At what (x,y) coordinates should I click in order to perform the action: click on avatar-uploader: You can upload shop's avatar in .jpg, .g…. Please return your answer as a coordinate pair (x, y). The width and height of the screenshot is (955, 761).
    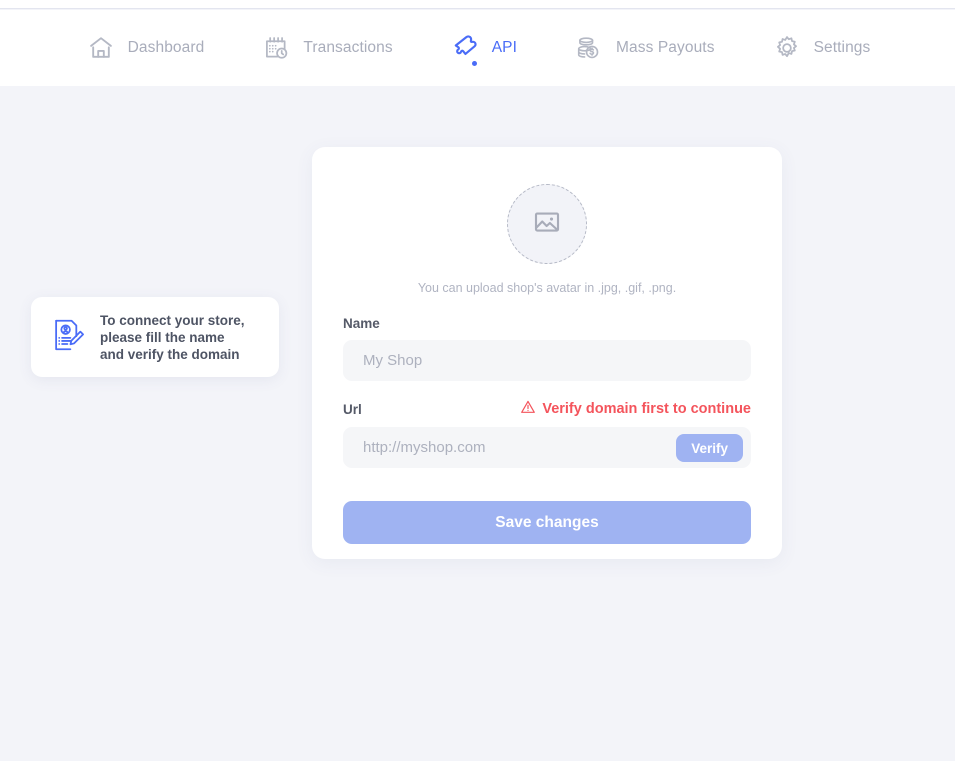
    Looking at the image, I should click on (547, 221).